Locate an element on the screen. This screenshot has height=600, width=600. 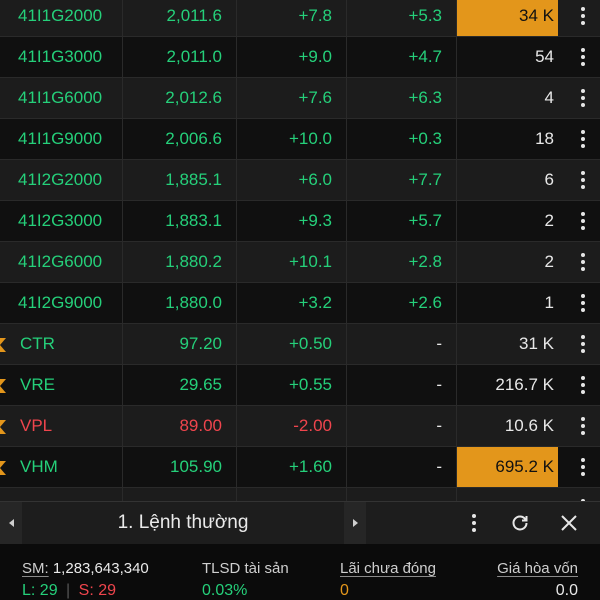
table-row: CTR 97.20 +0.50 - 31 K is located at coordinates (300, 344).